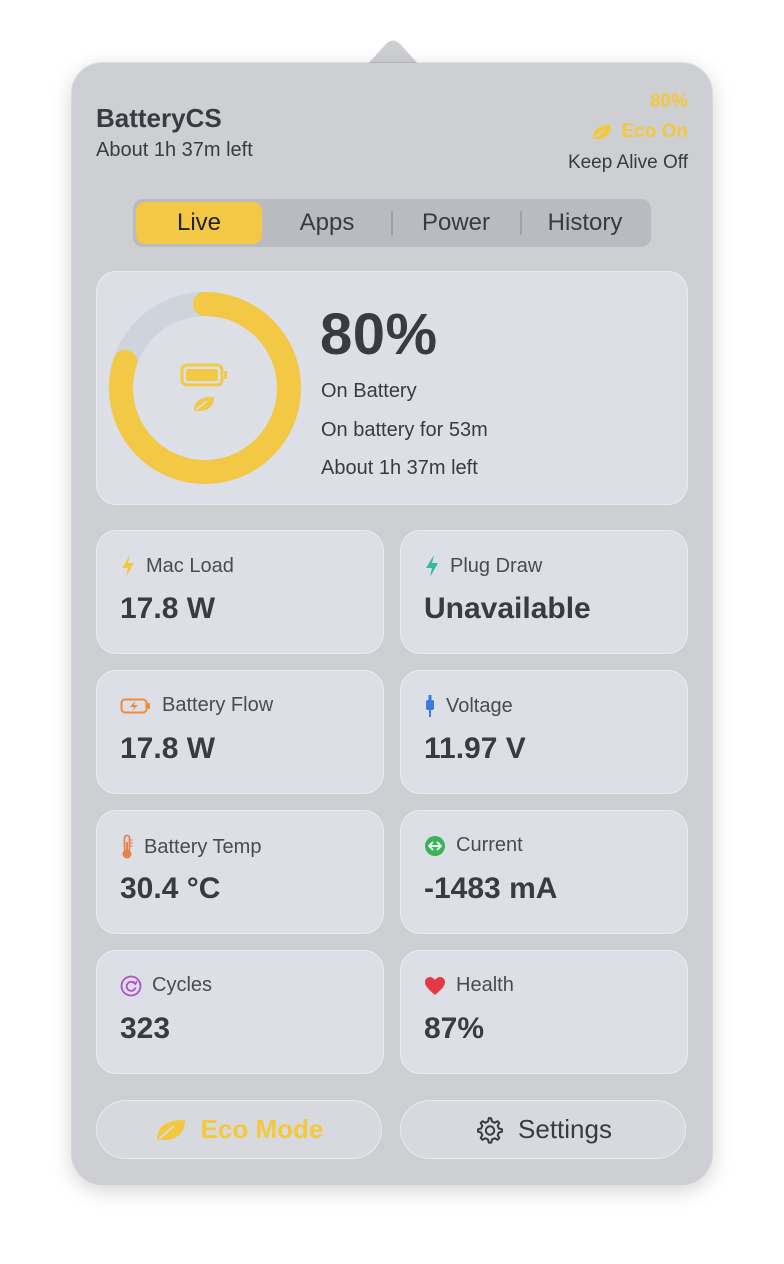 This screenshot has width=784, height=1264. Describe the element at coordinates (544, 1012) in the screenshot. I see `metric-card-health: Health 87%` at that location.